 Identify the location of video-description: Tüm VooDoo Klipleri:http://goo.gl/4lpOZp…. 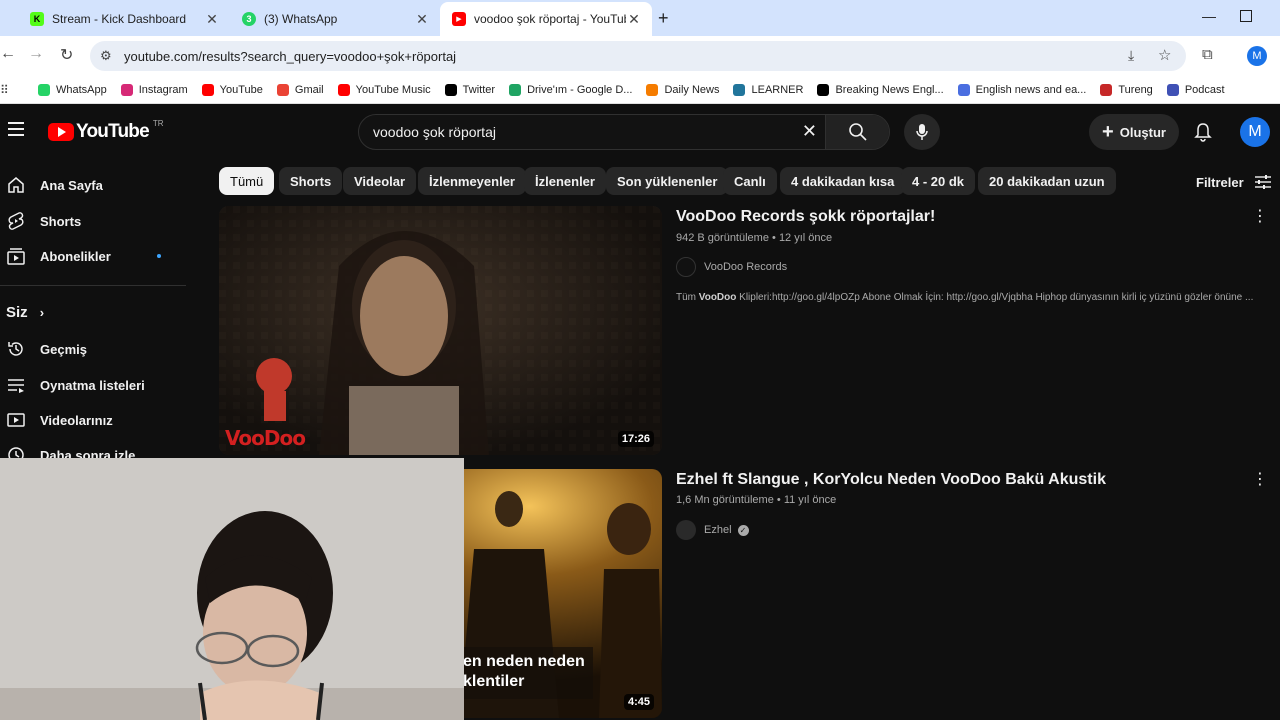
(966, 298).